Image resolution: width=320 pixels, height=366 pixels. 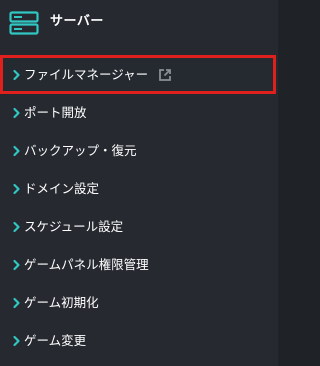 I want to click on menu-item-game-change: ゲーム変更, so click(x=139, y=341).